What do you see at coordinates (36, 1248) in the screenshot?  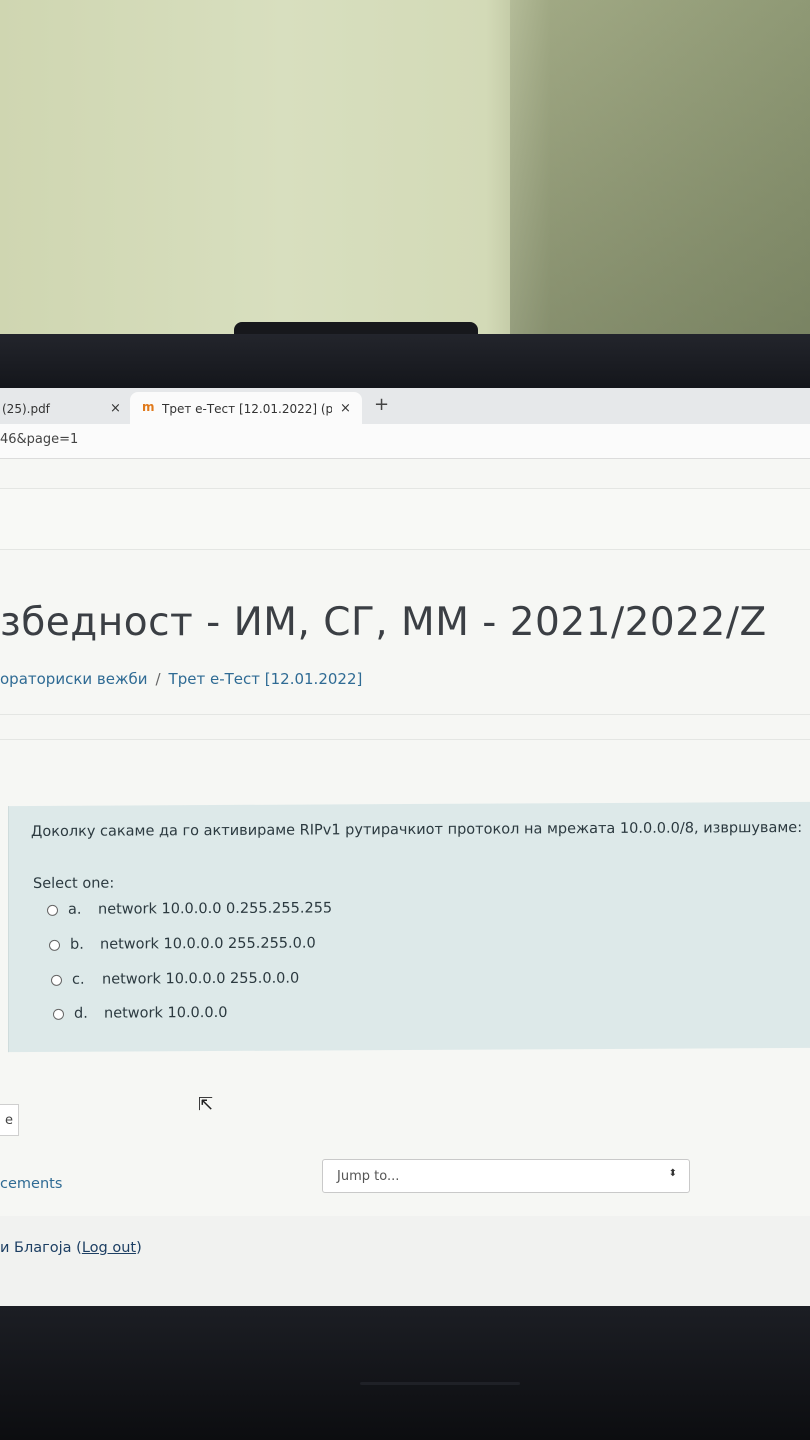 I see `user-name: и Благоја` at bounding box center [36, 1248].